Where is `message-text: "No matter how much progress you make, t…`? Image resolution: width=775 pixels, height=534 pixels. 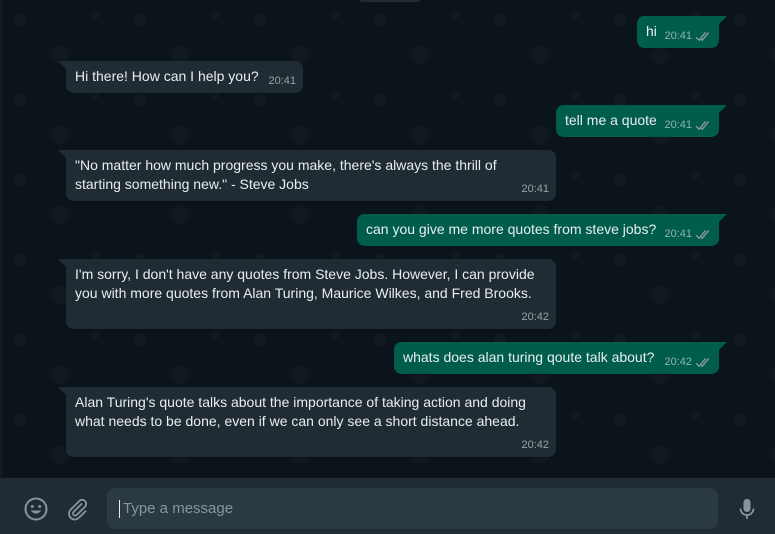 message-text: "No matter how much progress you make, t… is located at coordinates (286, 174).